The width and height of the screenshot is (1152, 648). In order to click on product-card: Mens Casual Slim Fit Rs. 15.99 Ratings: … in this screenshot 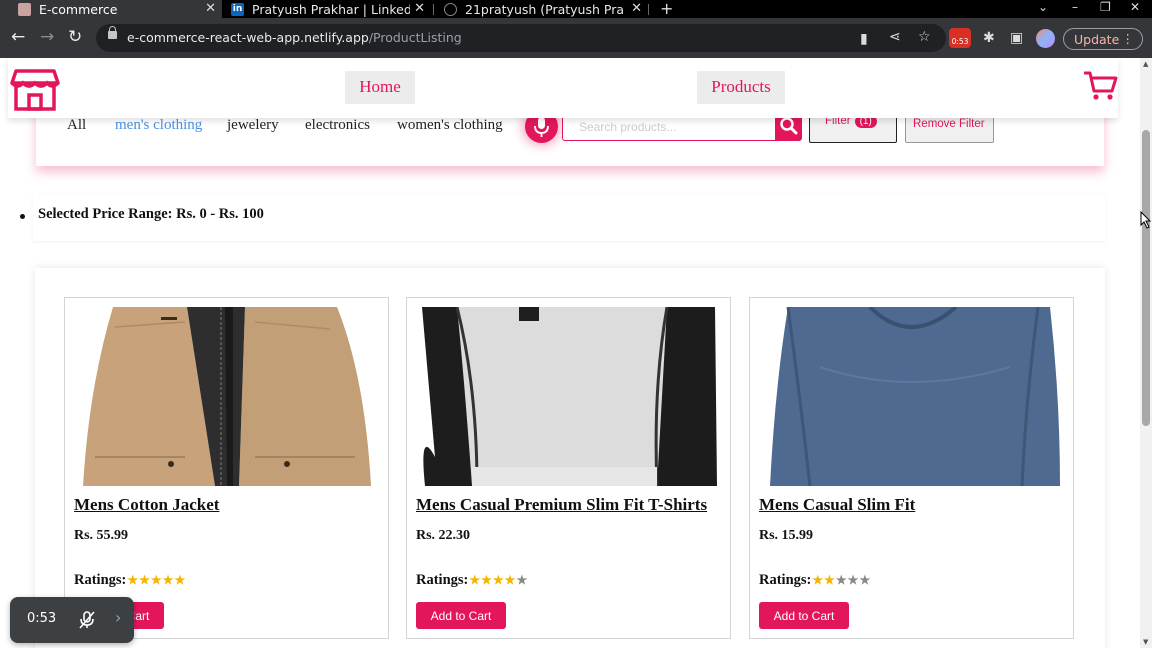, I will do `click(911, 468)`.